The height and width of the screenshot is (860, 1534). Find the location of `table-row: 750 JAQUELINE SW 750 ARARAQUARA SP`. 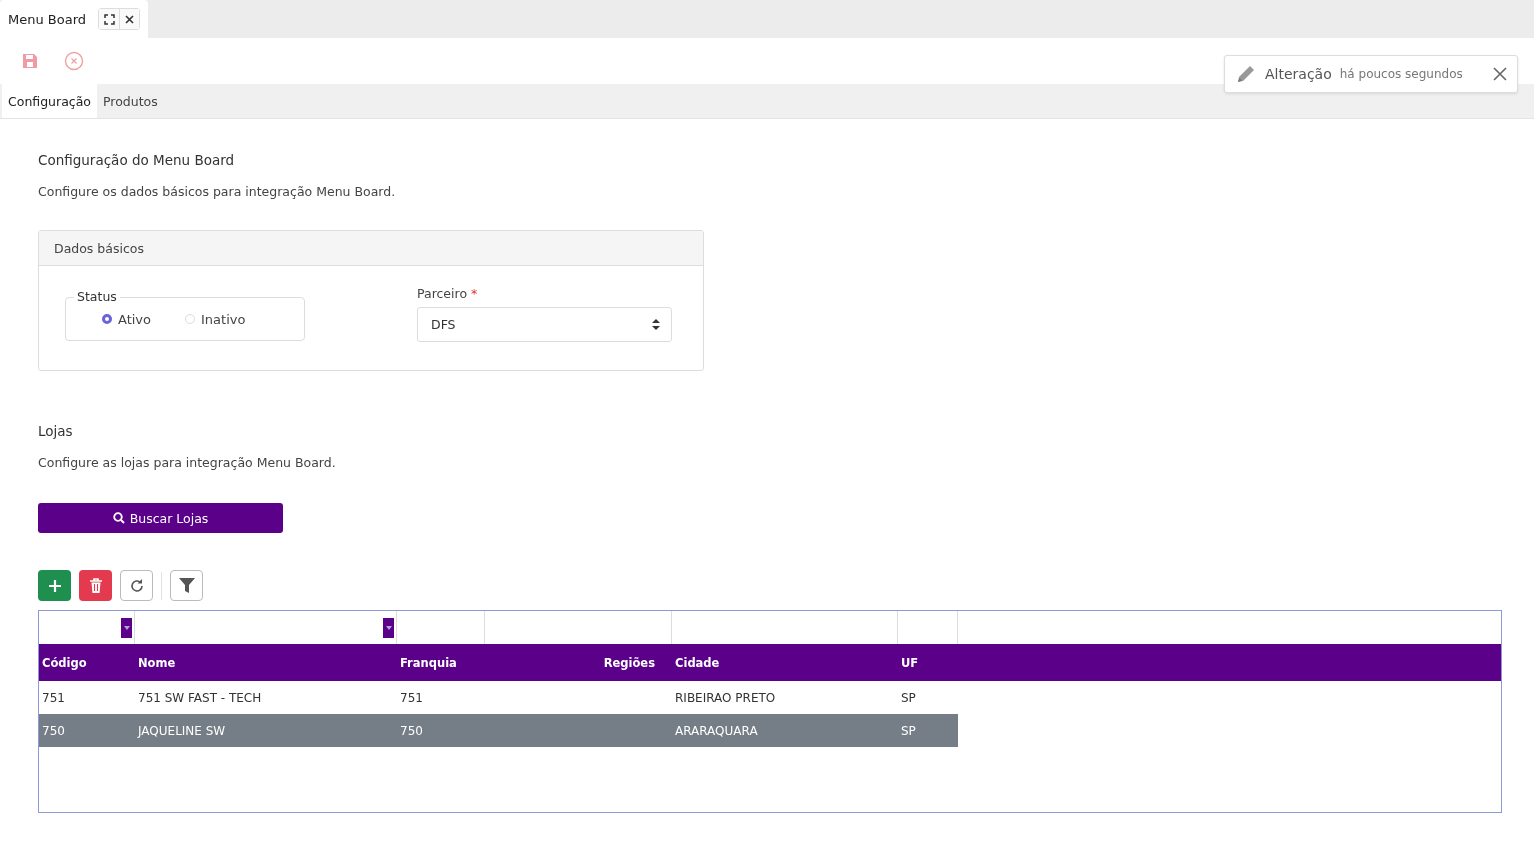

table-row: 750 JAQUELINE SW 750 ARARAQUARA SP is located at coordinates (498, 730).